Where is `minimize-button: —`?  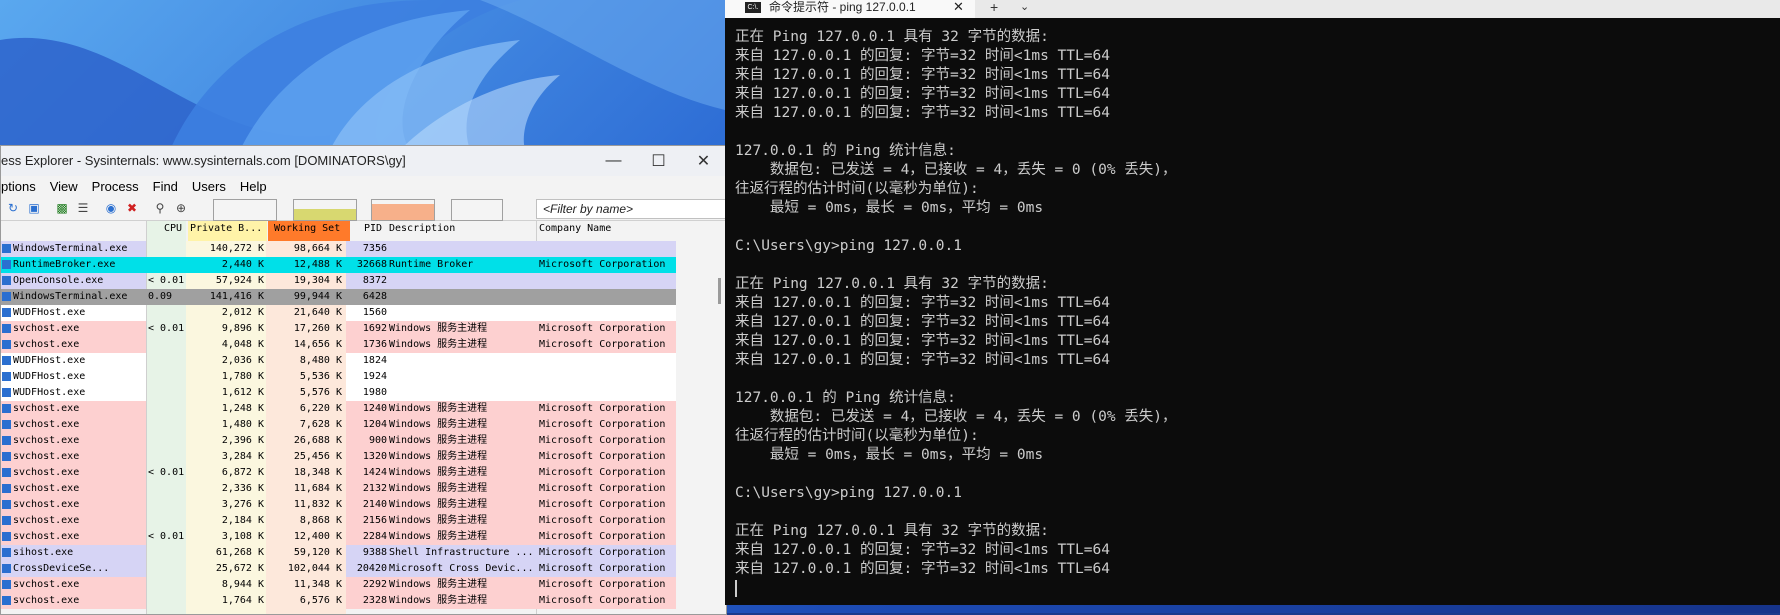 minimize-button: — is located at coordinates (613, 161).